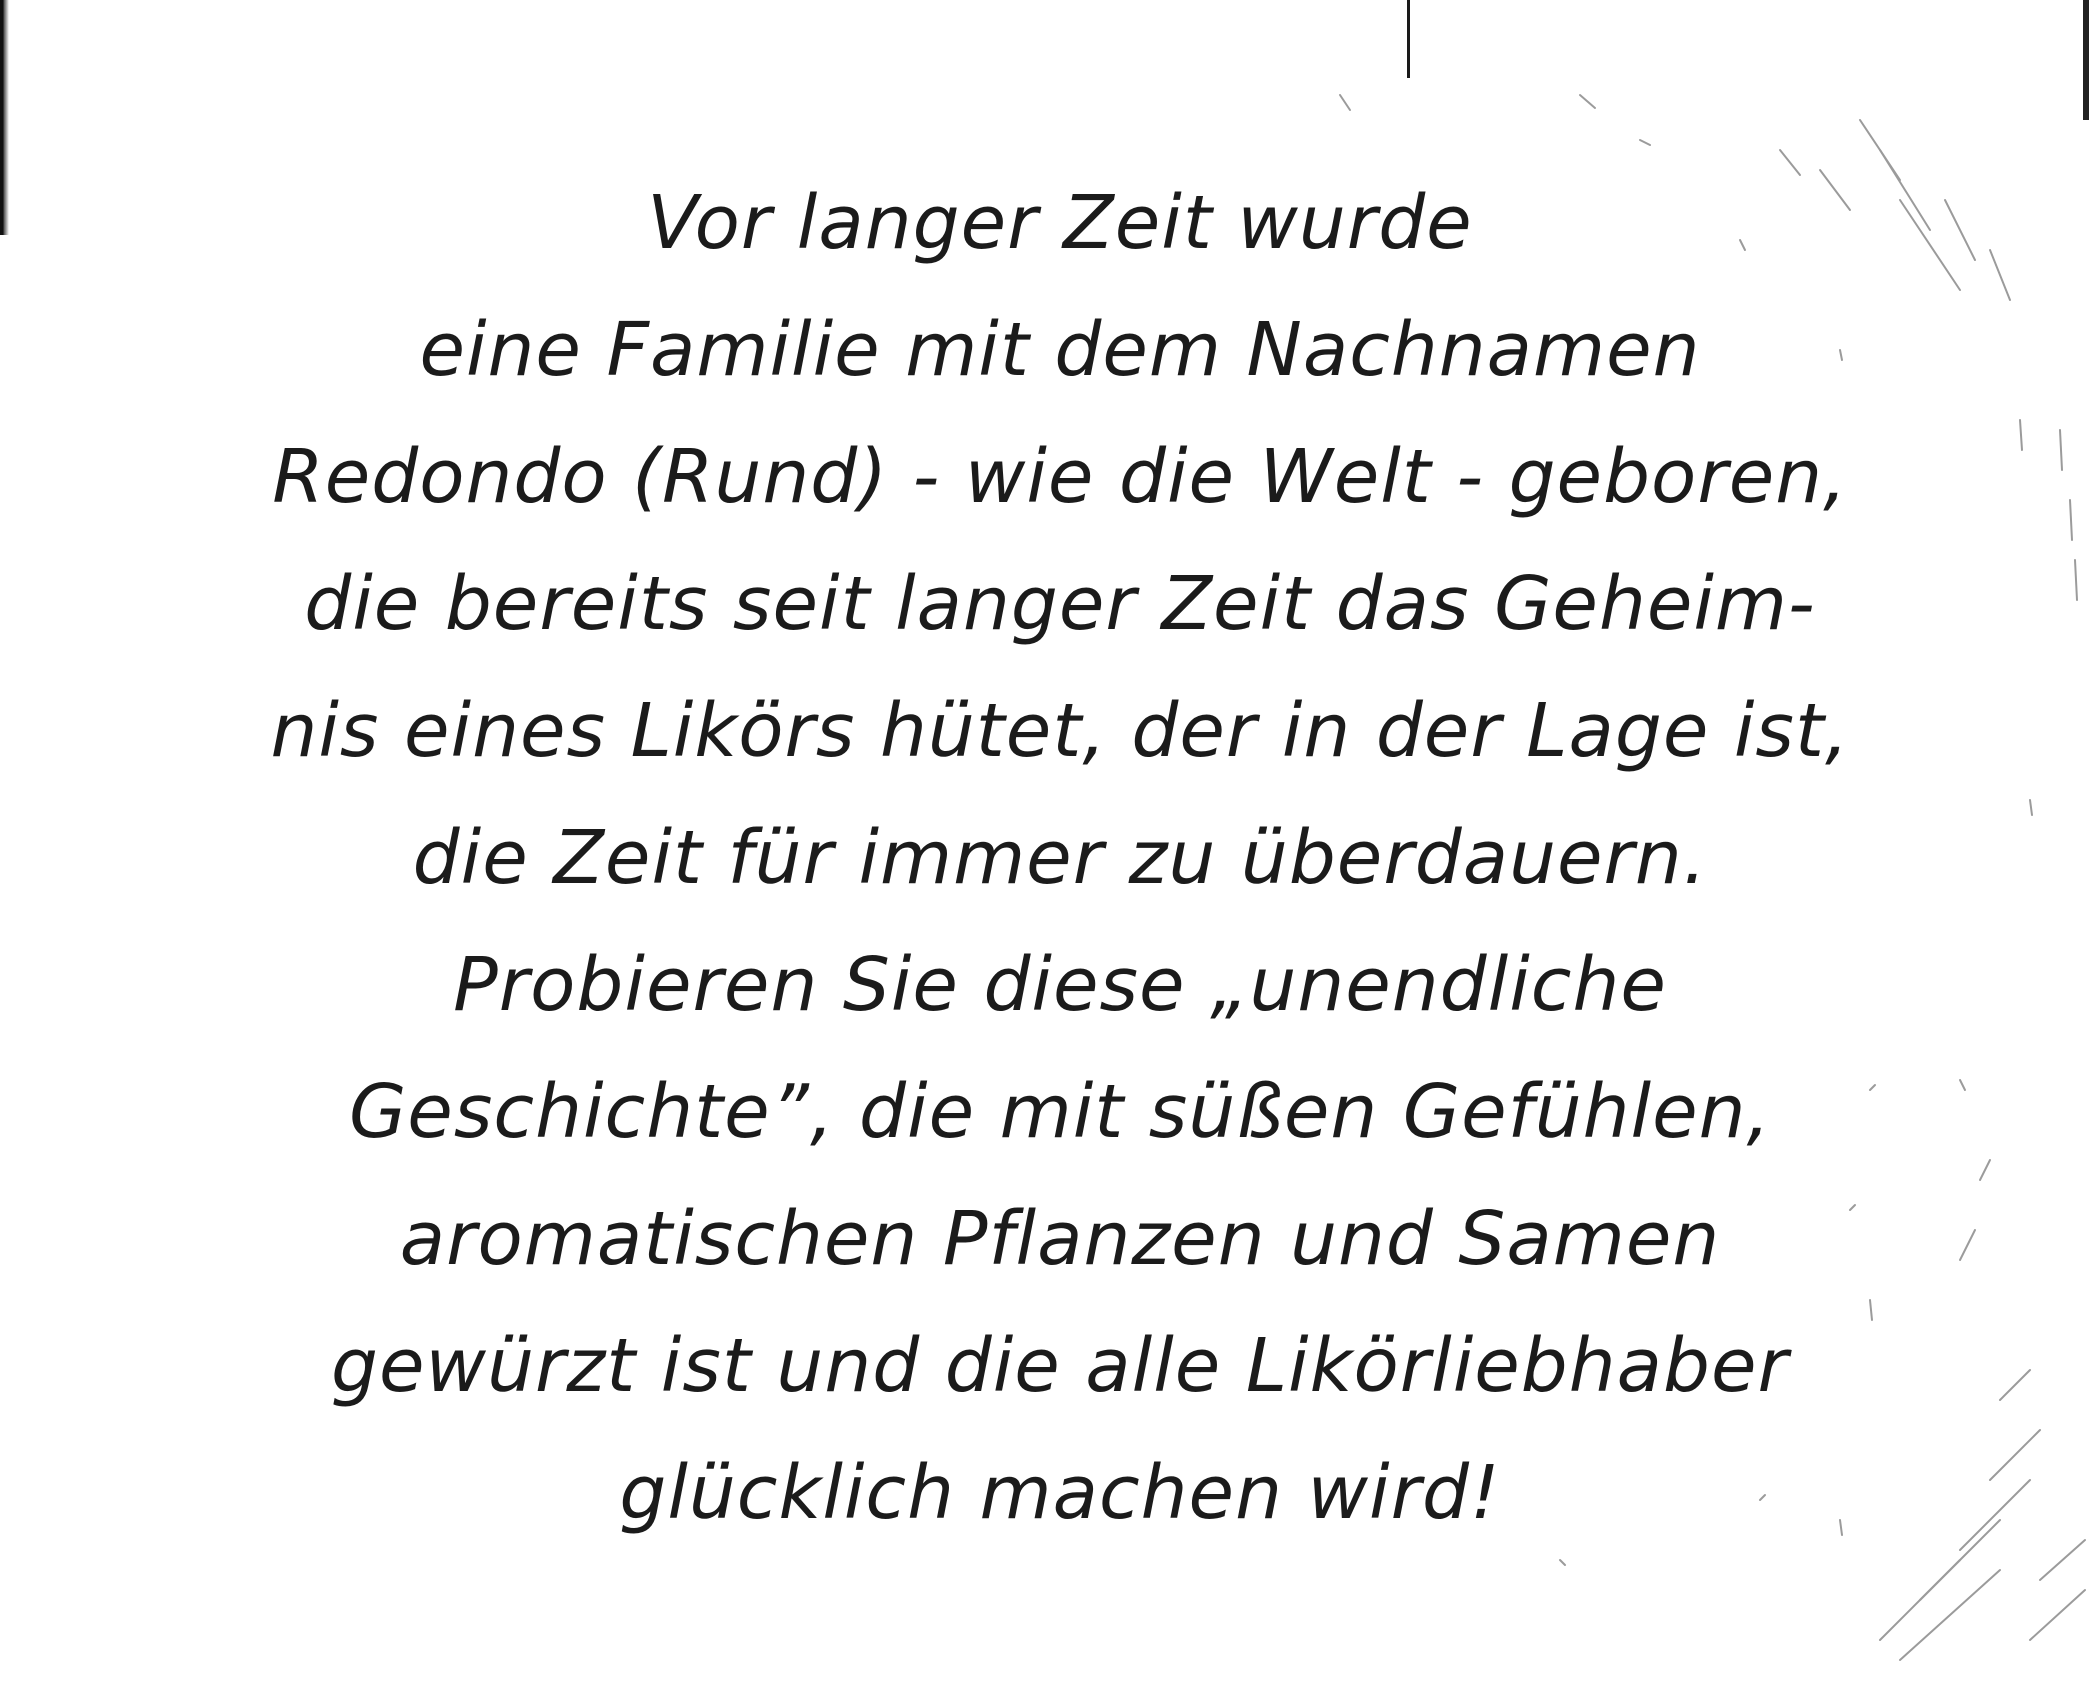  I want to click on text-line-10: gewürzt ist und die alle Likörliebhaber, so click(1060, 1366).